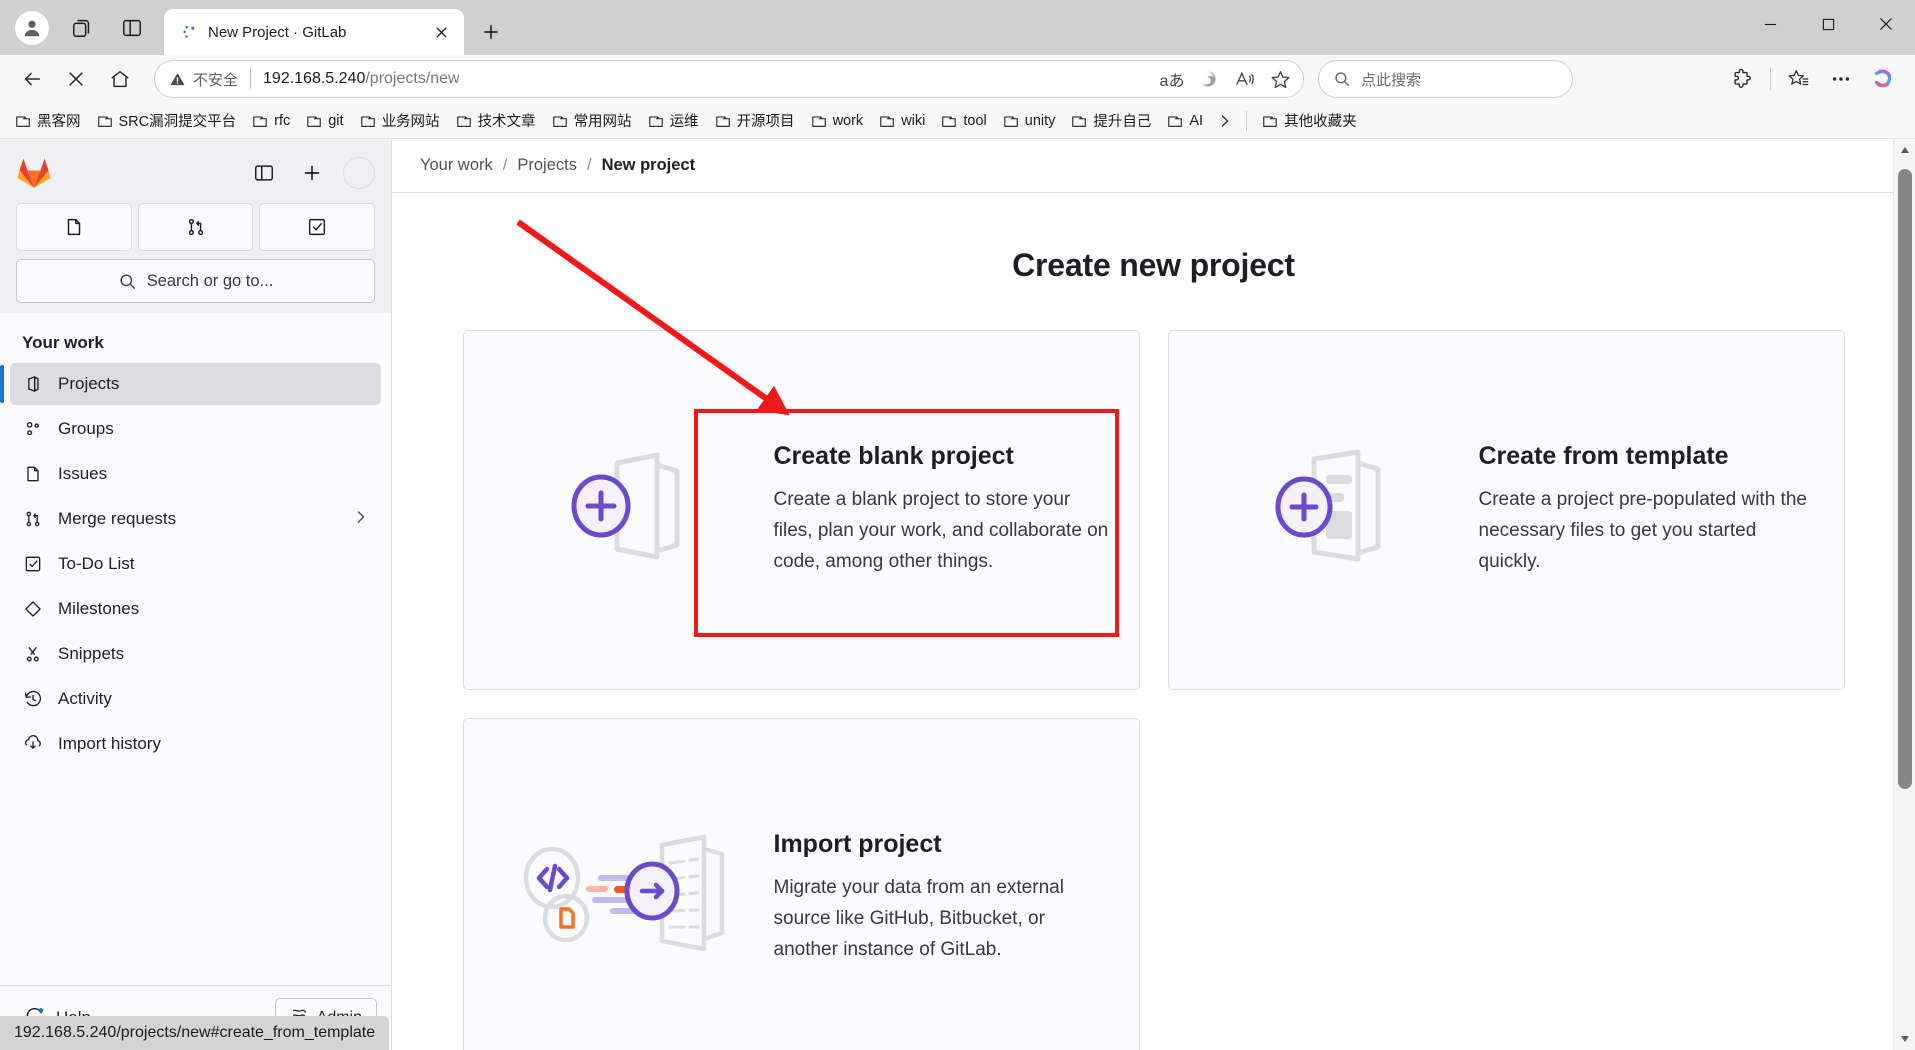  Describe the element at coordinates (592, 120) in the screenshot. I see `bookmark-item: 常用网站` at that location.